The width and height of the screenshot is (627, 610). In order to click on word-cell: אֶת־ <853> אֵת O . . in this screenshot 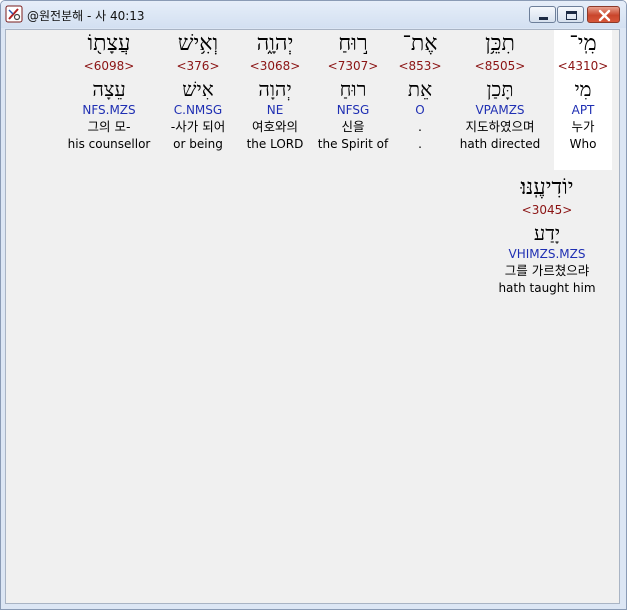, I will do `click(420, 100)`.